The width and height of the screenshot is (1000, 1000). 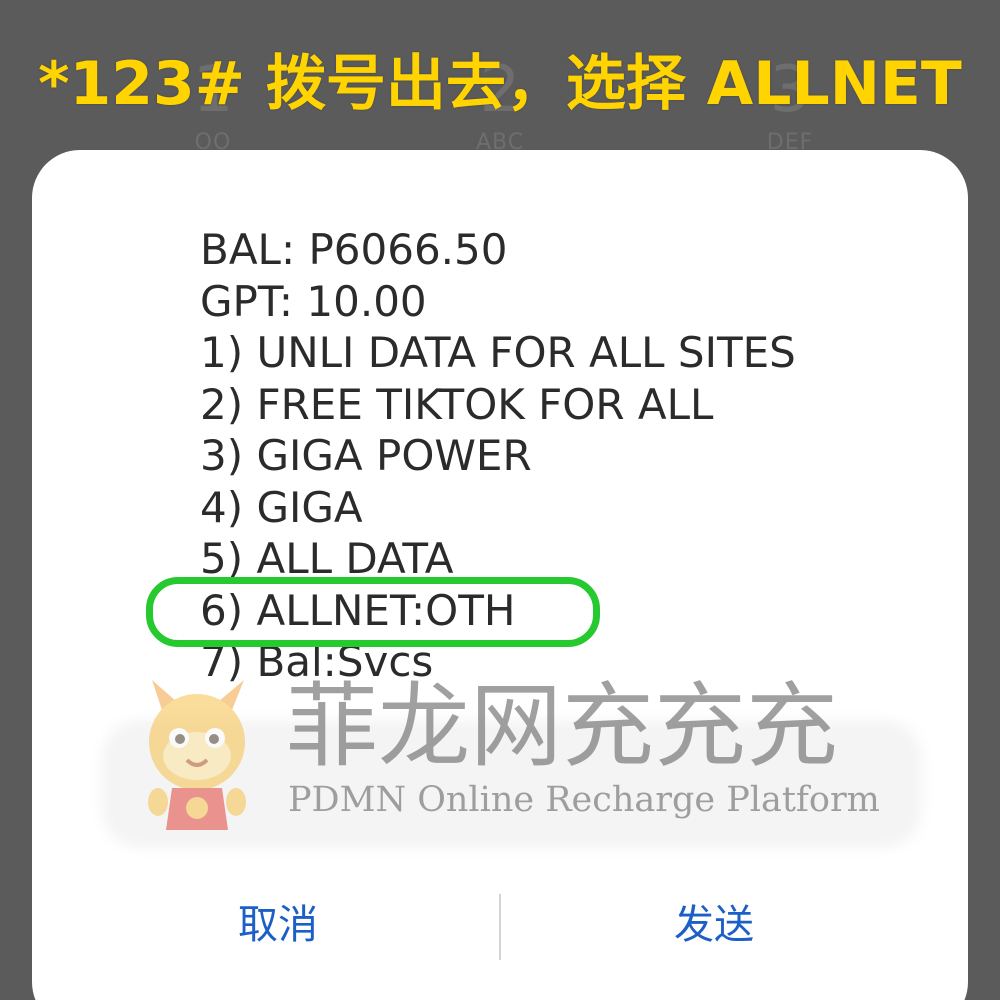 What do you see at coordinates (562, 726) in the screenshot?
I see `watermark-title: 菲龙网充充充` at bounding box center [562, 726].